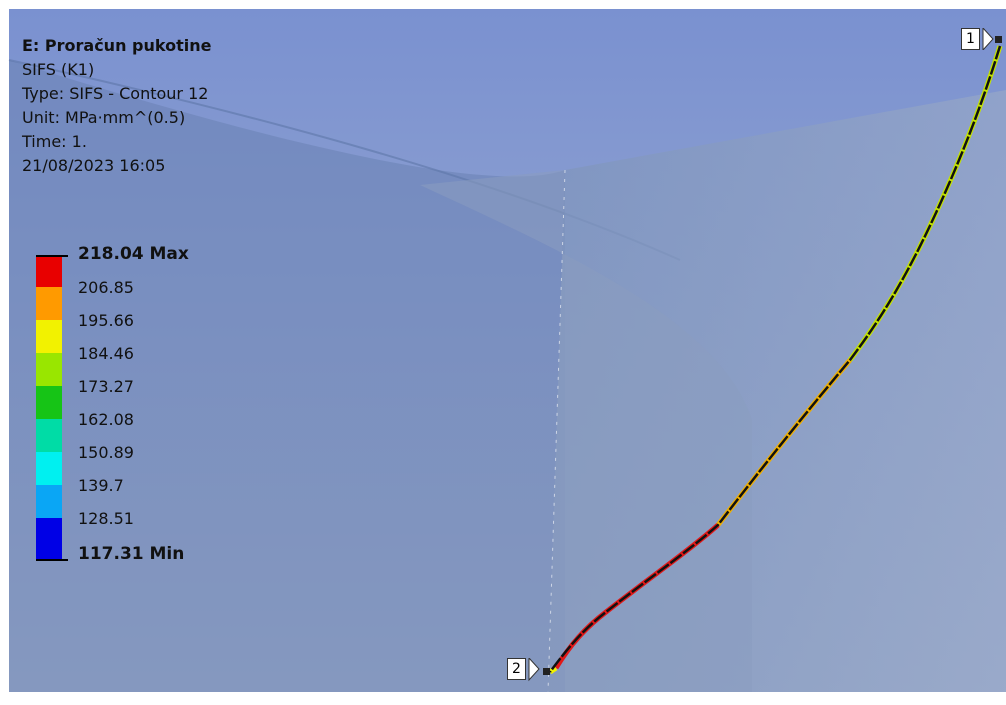  Describe the element at coordinates (104, 117) in the screenshot. I see `result-unit: Unit: MPa·mm^(0.5)` at that location.